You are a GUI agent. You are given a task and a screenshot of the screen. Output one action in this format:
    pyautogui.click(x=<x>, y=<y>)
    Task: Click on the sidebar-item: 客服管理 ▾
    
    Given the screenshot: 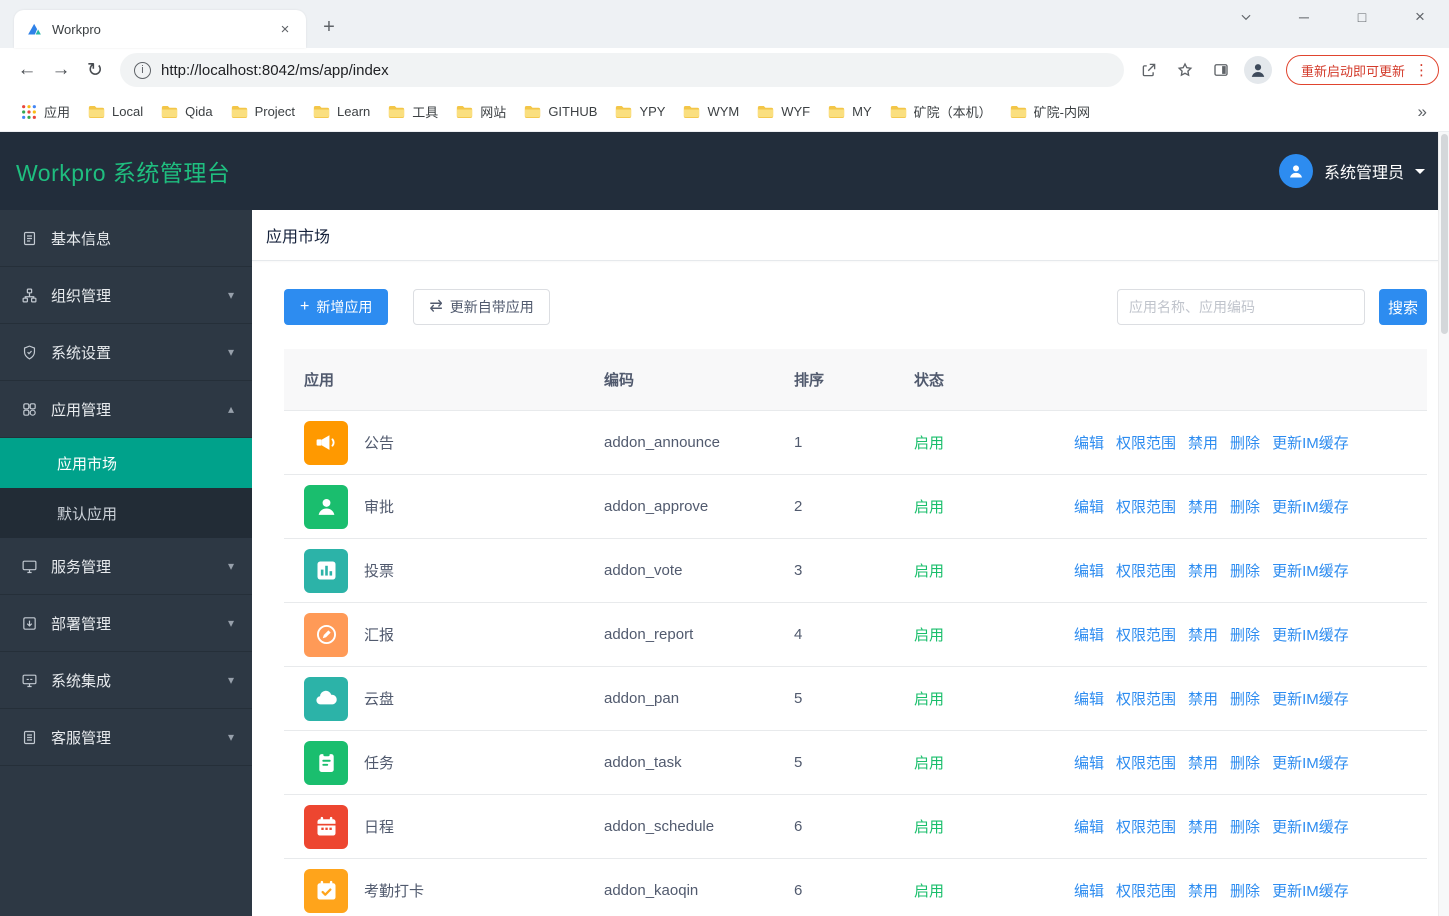 What is the action you would take?
    pyautogui.click(x=126, y=737)
    